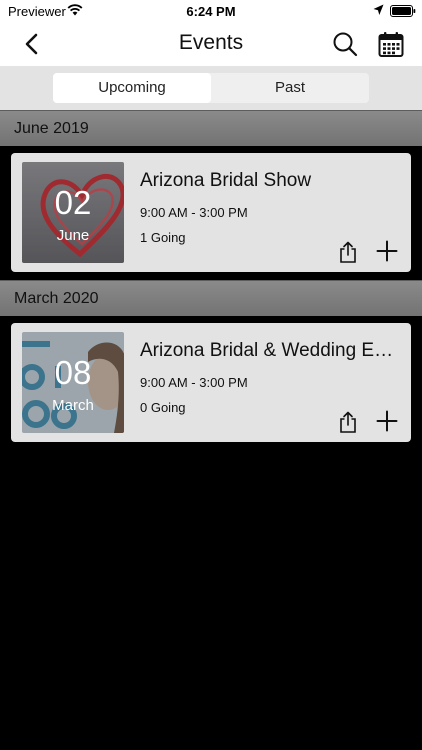 This screenshot has width=422, height=750. I want to click on location-arrow-icon, so click(378, 9).